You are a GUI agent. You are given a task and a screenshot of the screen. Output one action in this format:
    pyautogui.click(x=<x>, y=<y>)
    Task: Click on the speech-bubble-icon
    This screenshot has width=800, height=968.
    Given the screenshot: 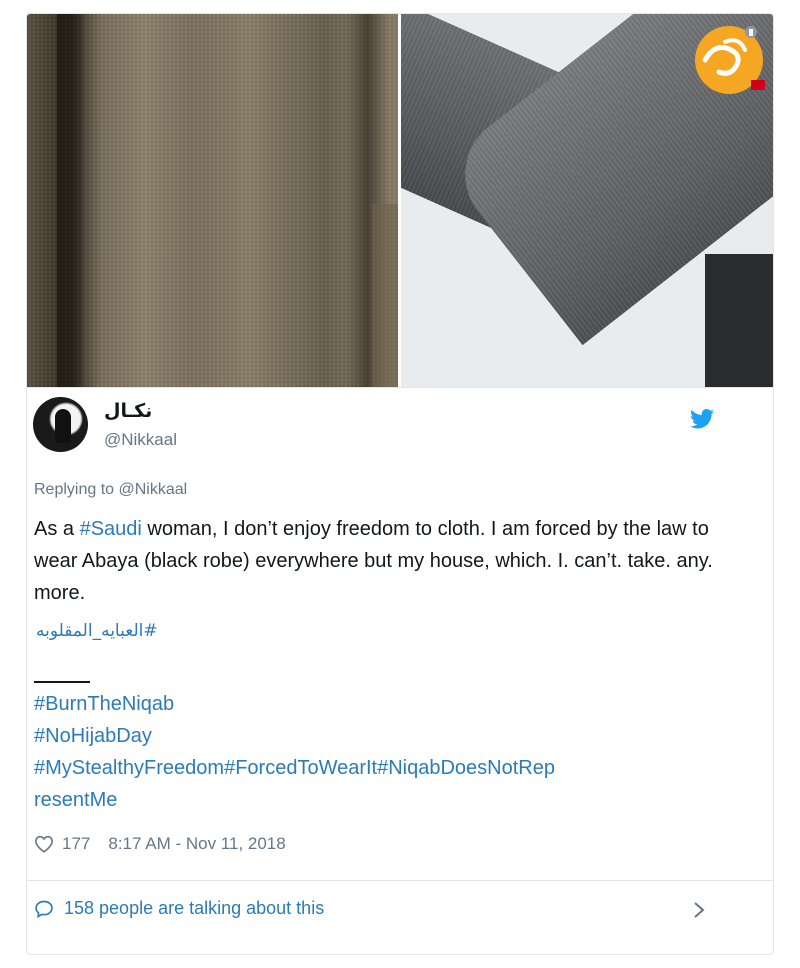 What is the action you would take?
    pyautogui.click(x=44, y=909)
    